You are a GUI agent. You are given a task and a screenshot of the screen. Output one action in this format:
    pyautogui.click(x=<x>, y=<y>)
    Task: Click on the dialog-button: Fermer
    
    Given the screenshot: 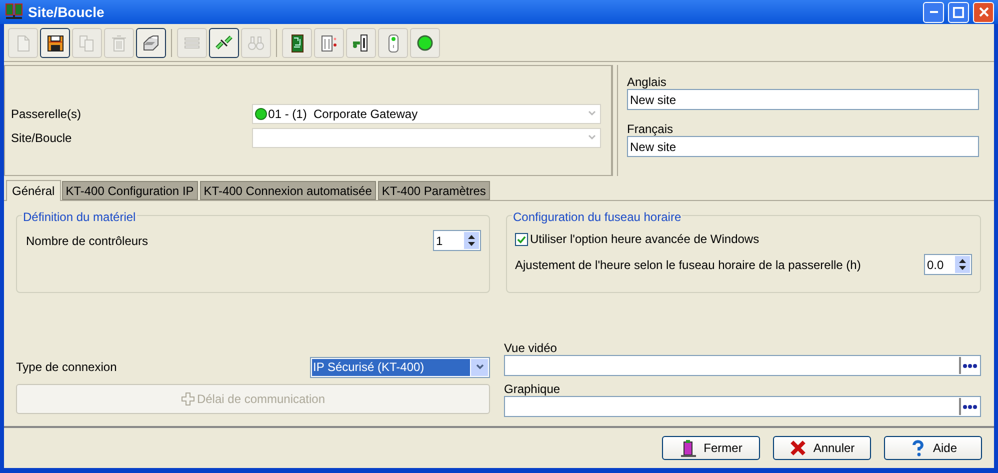 What is the action you would take?
    pyautogui.click(x=711, y=448)
    